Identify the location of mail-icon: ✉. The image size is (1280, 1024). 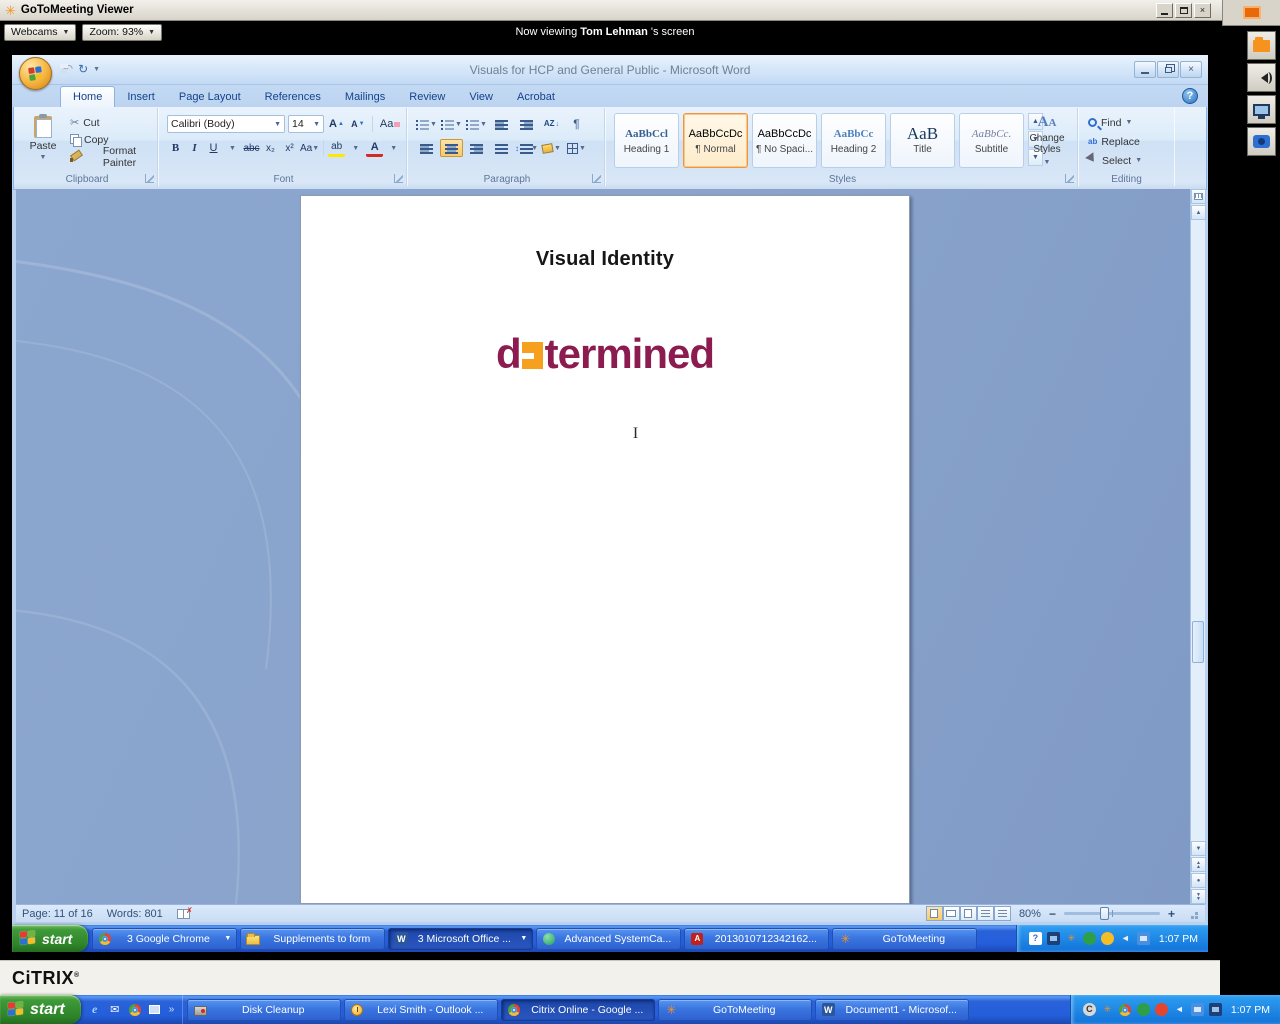
(115, 1010).